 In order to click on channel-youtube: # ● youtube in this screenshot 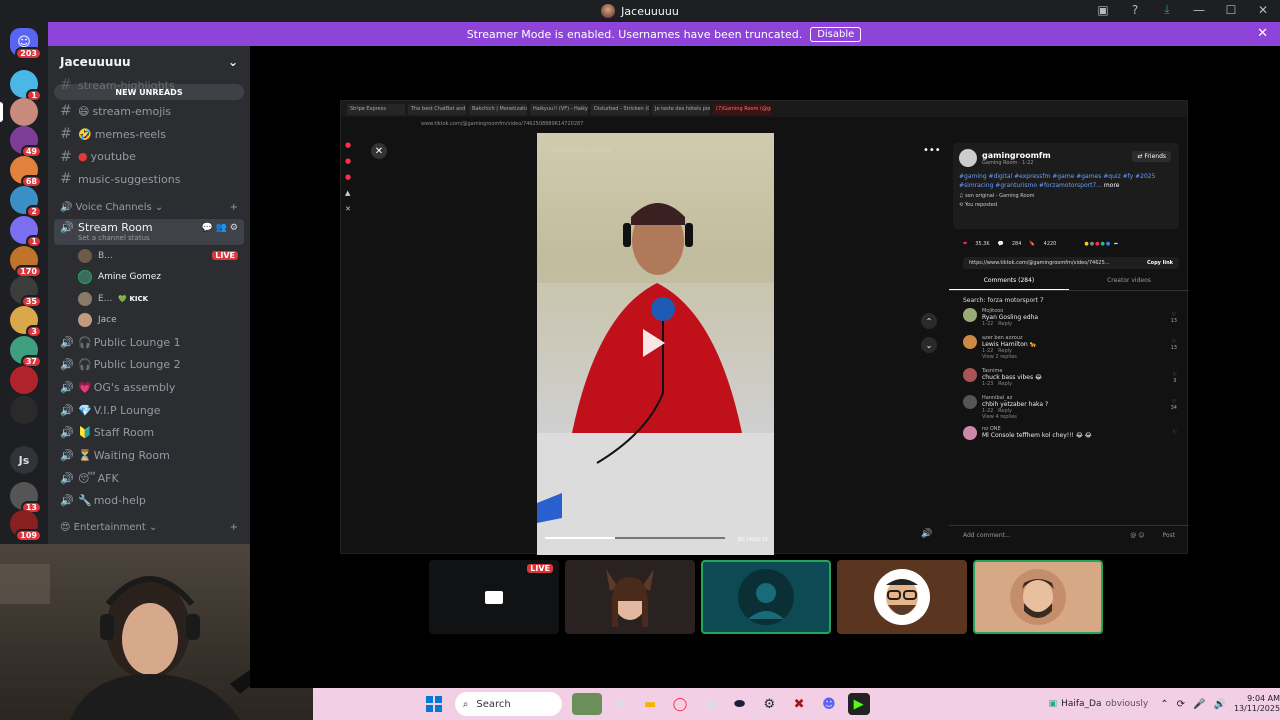, I will do `click(149, 156)`.